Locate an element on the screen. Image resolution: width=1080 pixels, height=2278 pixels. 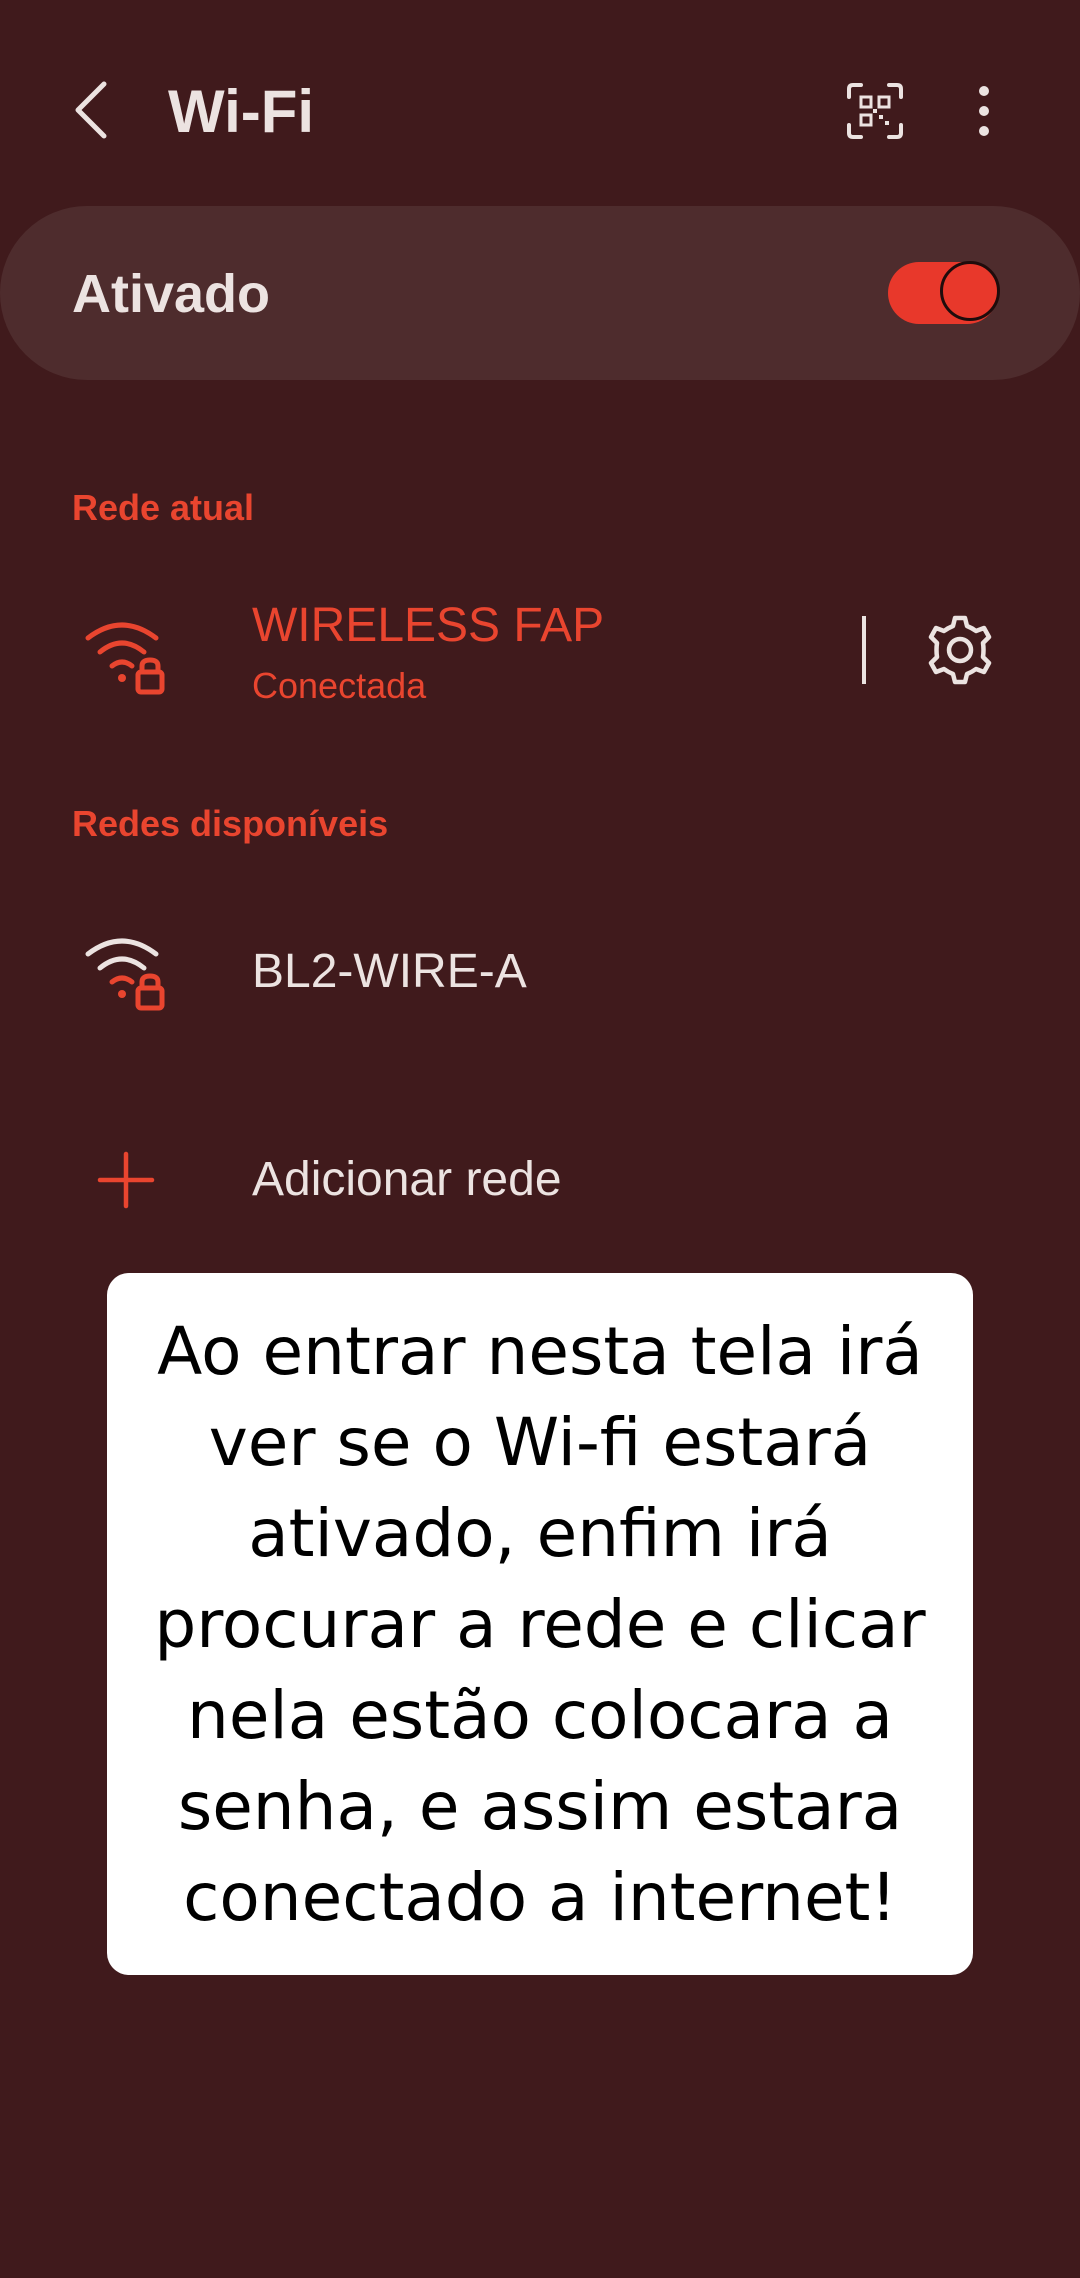
vertical-divider is located at coordinates (864, 650).